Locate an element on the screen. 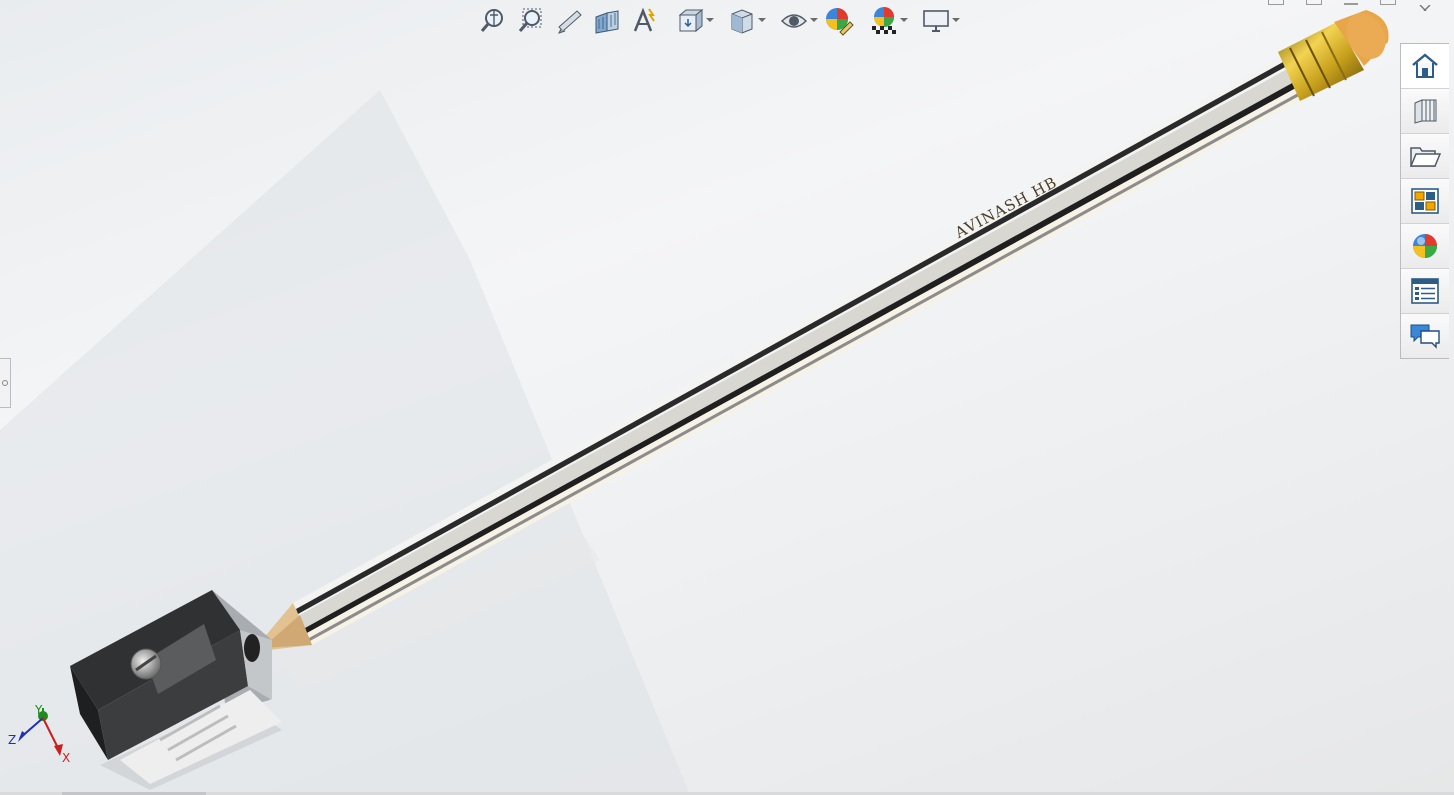  edit-appearance-button is located at coordinates (839, 21).